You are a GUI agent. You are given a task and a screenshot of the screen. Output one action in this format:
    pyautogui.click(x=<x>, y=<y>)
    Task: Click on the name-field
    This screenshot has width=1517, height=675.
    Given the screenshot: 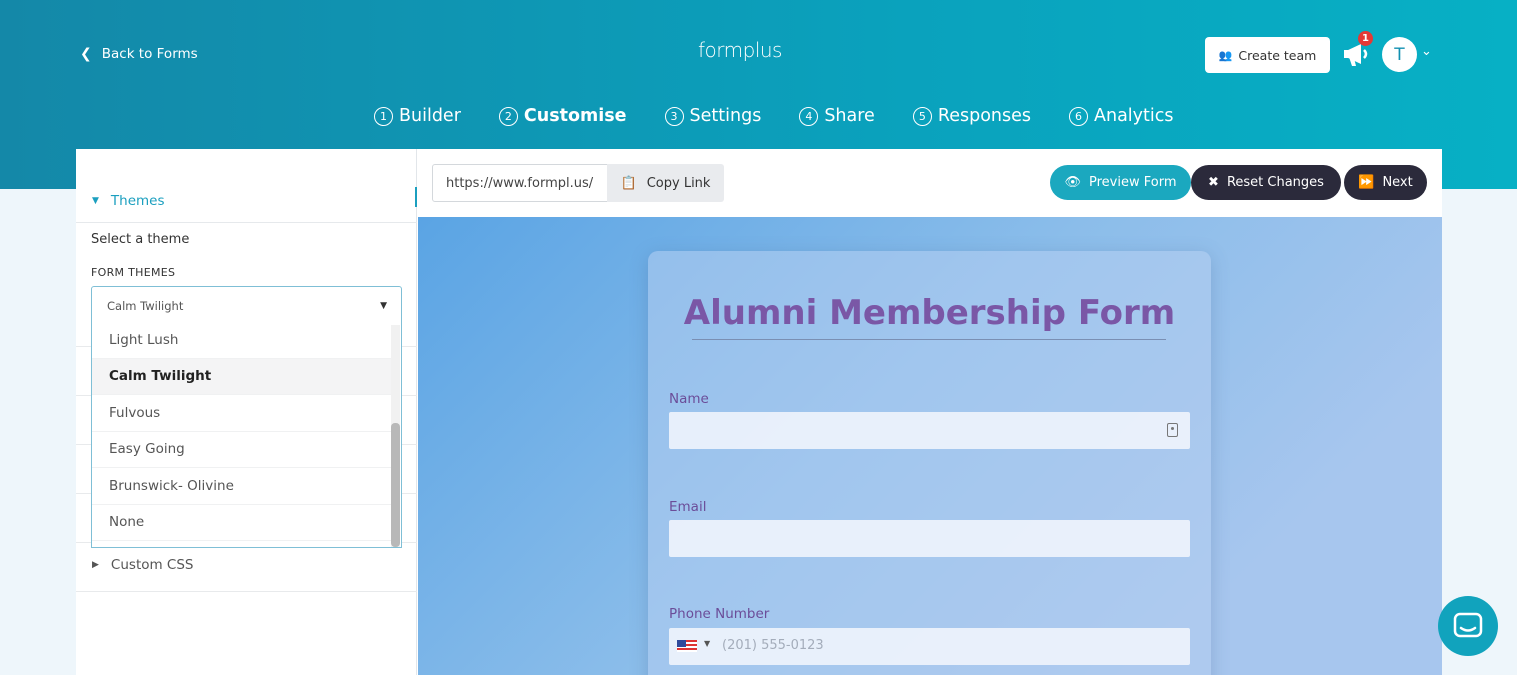 What is the action you would take?
    pyautogui.click(x=929, y=430)
    